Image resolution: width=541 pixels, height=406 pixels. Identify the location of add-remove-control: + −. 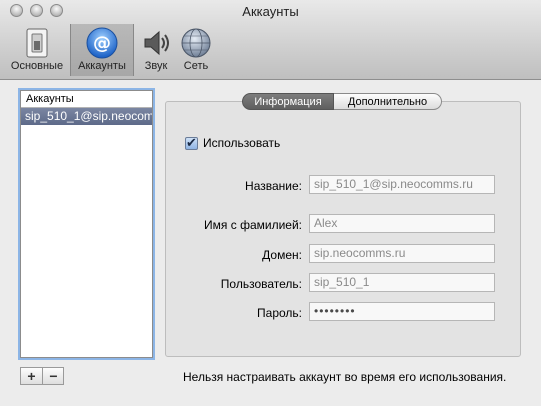
(42, 376).